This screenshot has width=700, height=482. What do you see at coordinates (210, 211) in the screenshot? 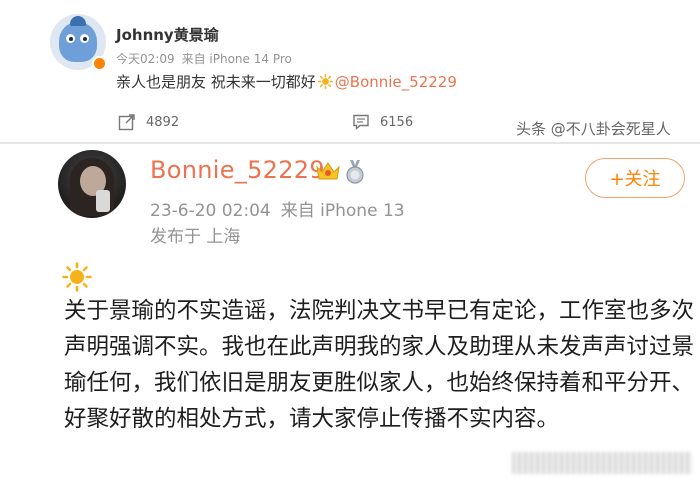
I see `post-time: 23-6-20 02:04` at bounding box center [210, 211].